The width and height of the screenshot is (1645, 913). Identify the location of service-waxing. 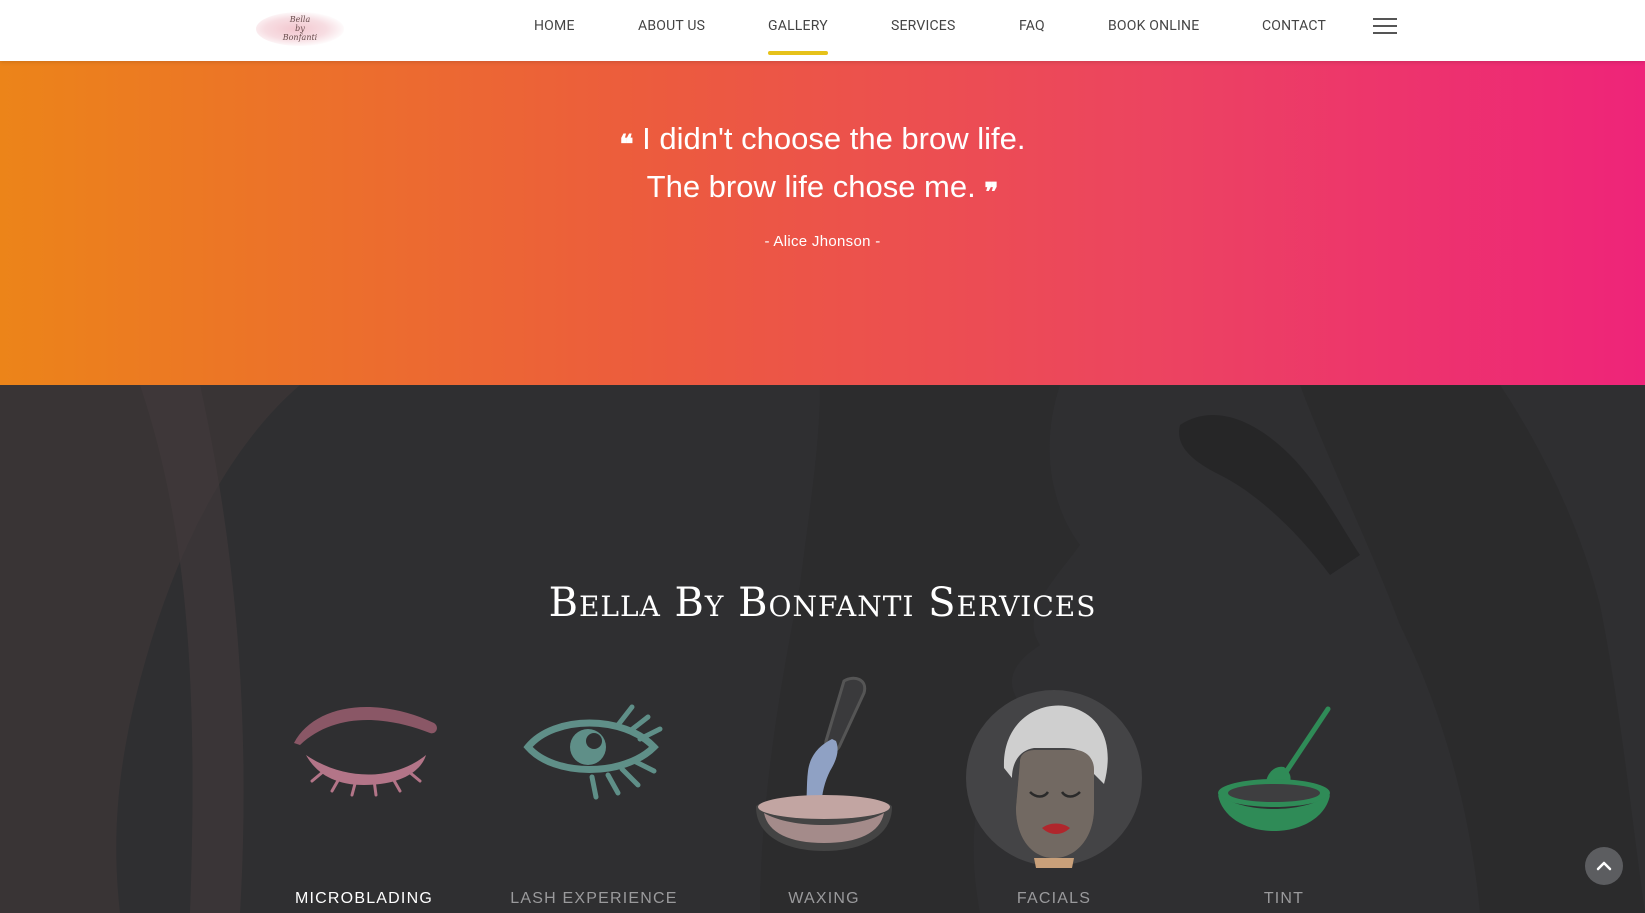
(824, 765).